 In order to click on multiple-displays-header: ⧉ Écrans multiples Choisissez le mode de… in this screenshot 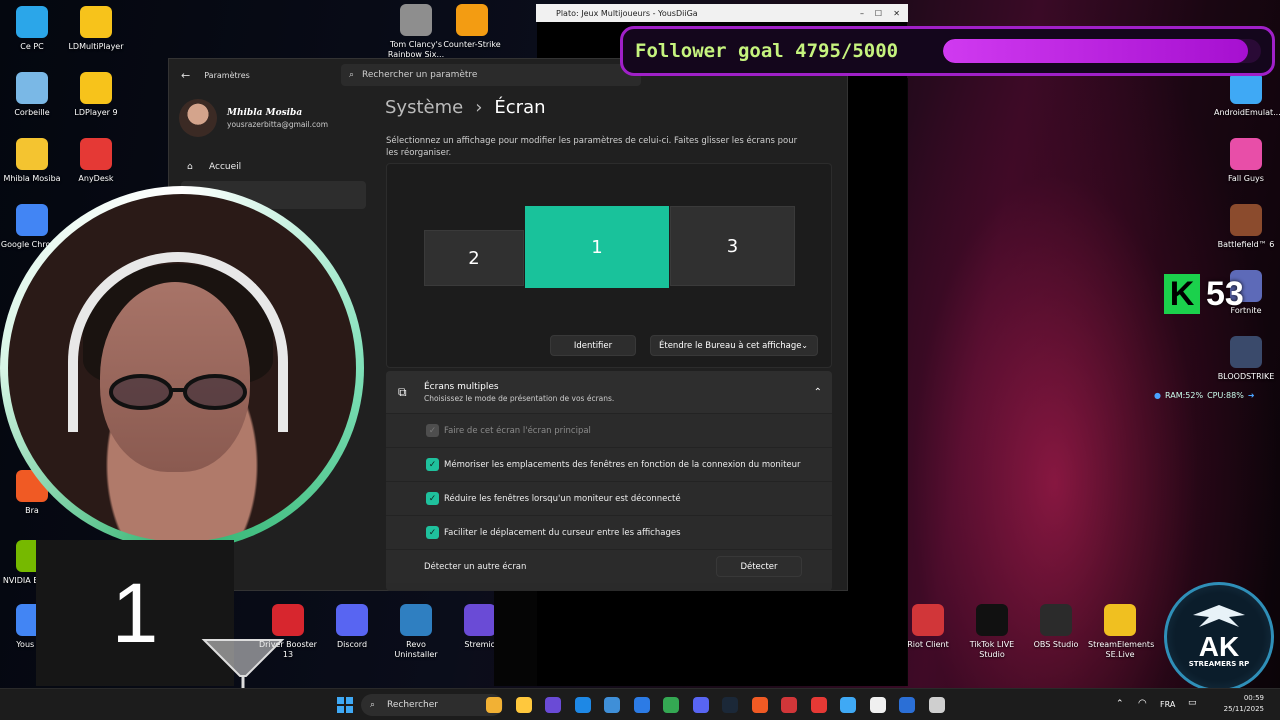, I will do `click(609, 392)`.